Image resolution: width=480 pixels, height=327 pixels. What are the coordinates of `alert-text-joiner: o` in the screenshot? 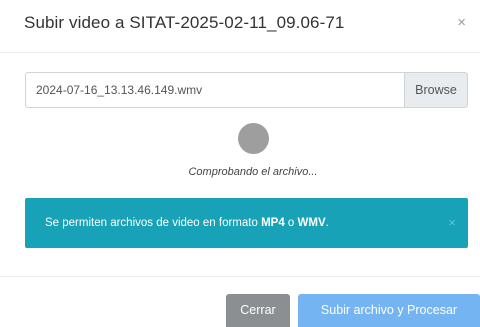 It's located at (291, 223).